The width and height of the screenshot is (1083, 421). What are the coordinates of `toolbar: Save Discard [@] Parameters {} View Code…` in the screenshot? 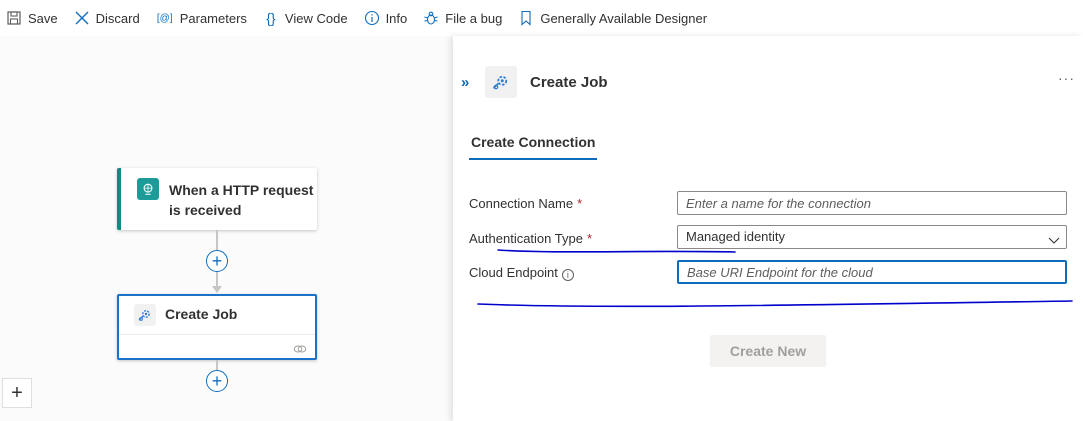 It's located at (541, 18).